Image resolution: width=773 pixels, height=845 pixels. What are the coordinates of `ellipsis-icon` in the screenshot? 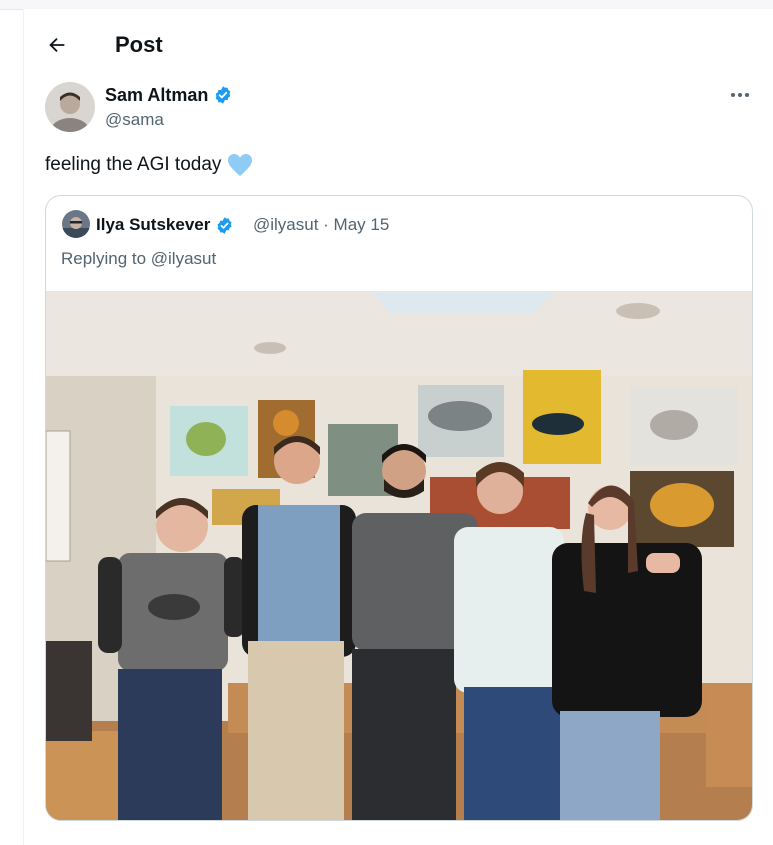 It's located at (740, 95).